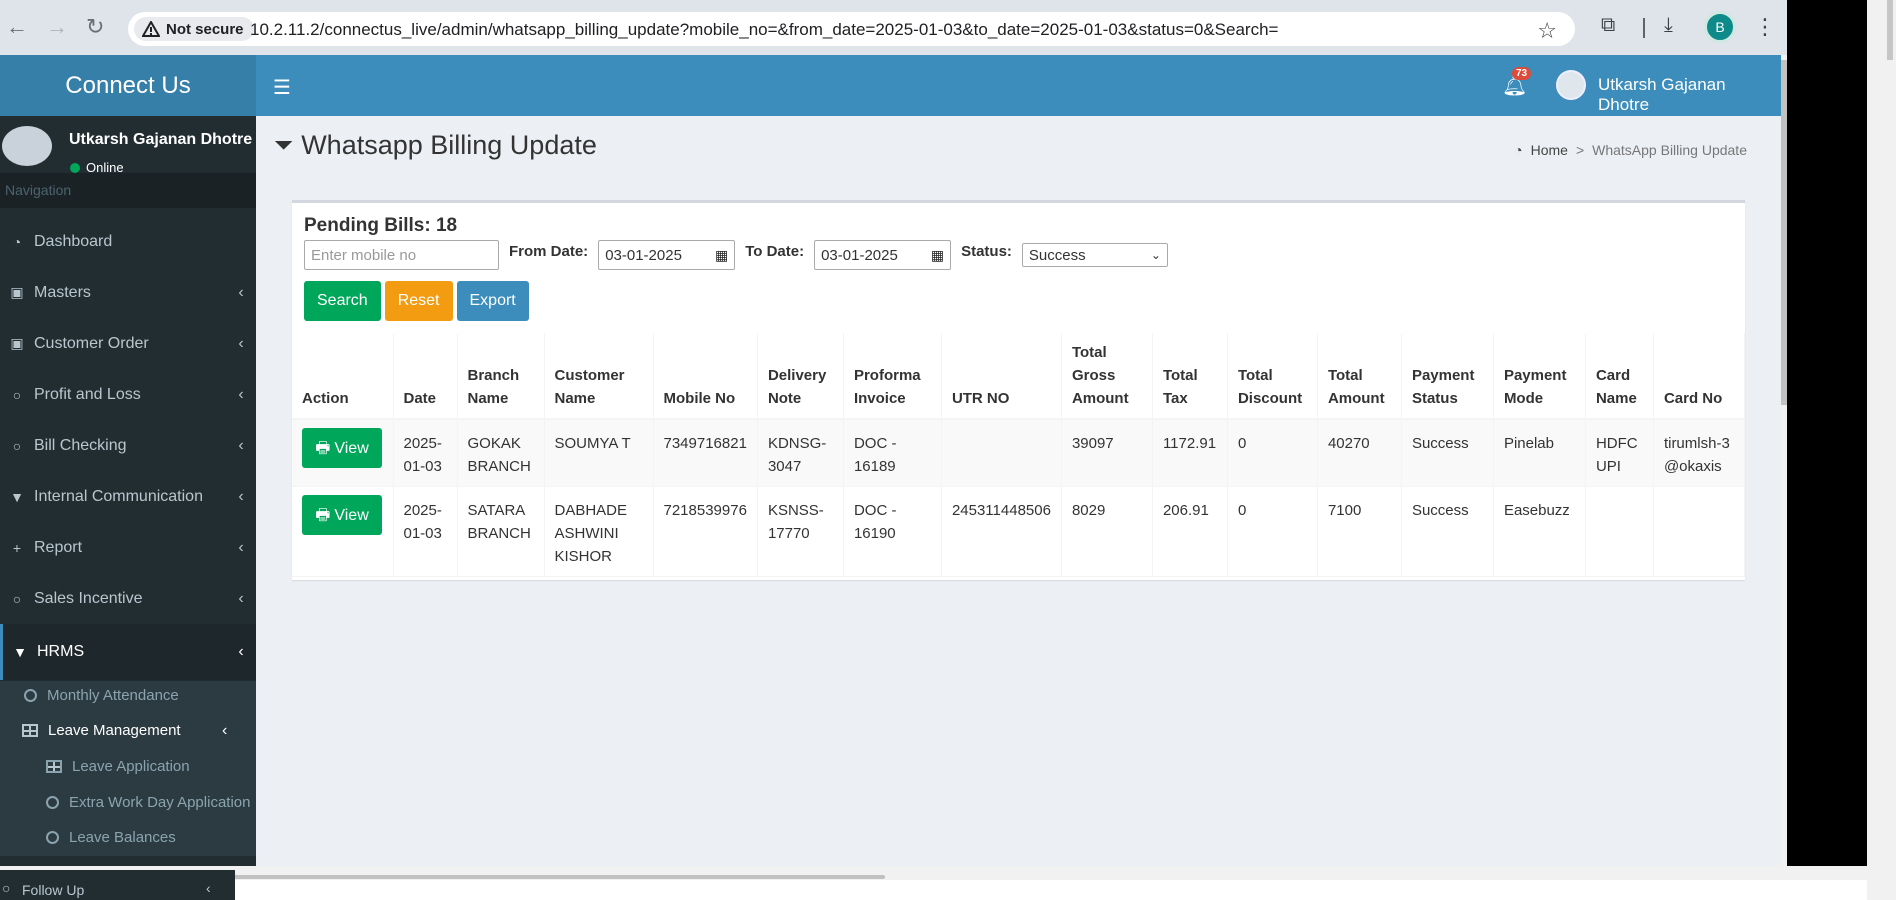  Describe the element at coordinates (1881, 450) in the screenshot. I see `outer-scrollbar` at that location.